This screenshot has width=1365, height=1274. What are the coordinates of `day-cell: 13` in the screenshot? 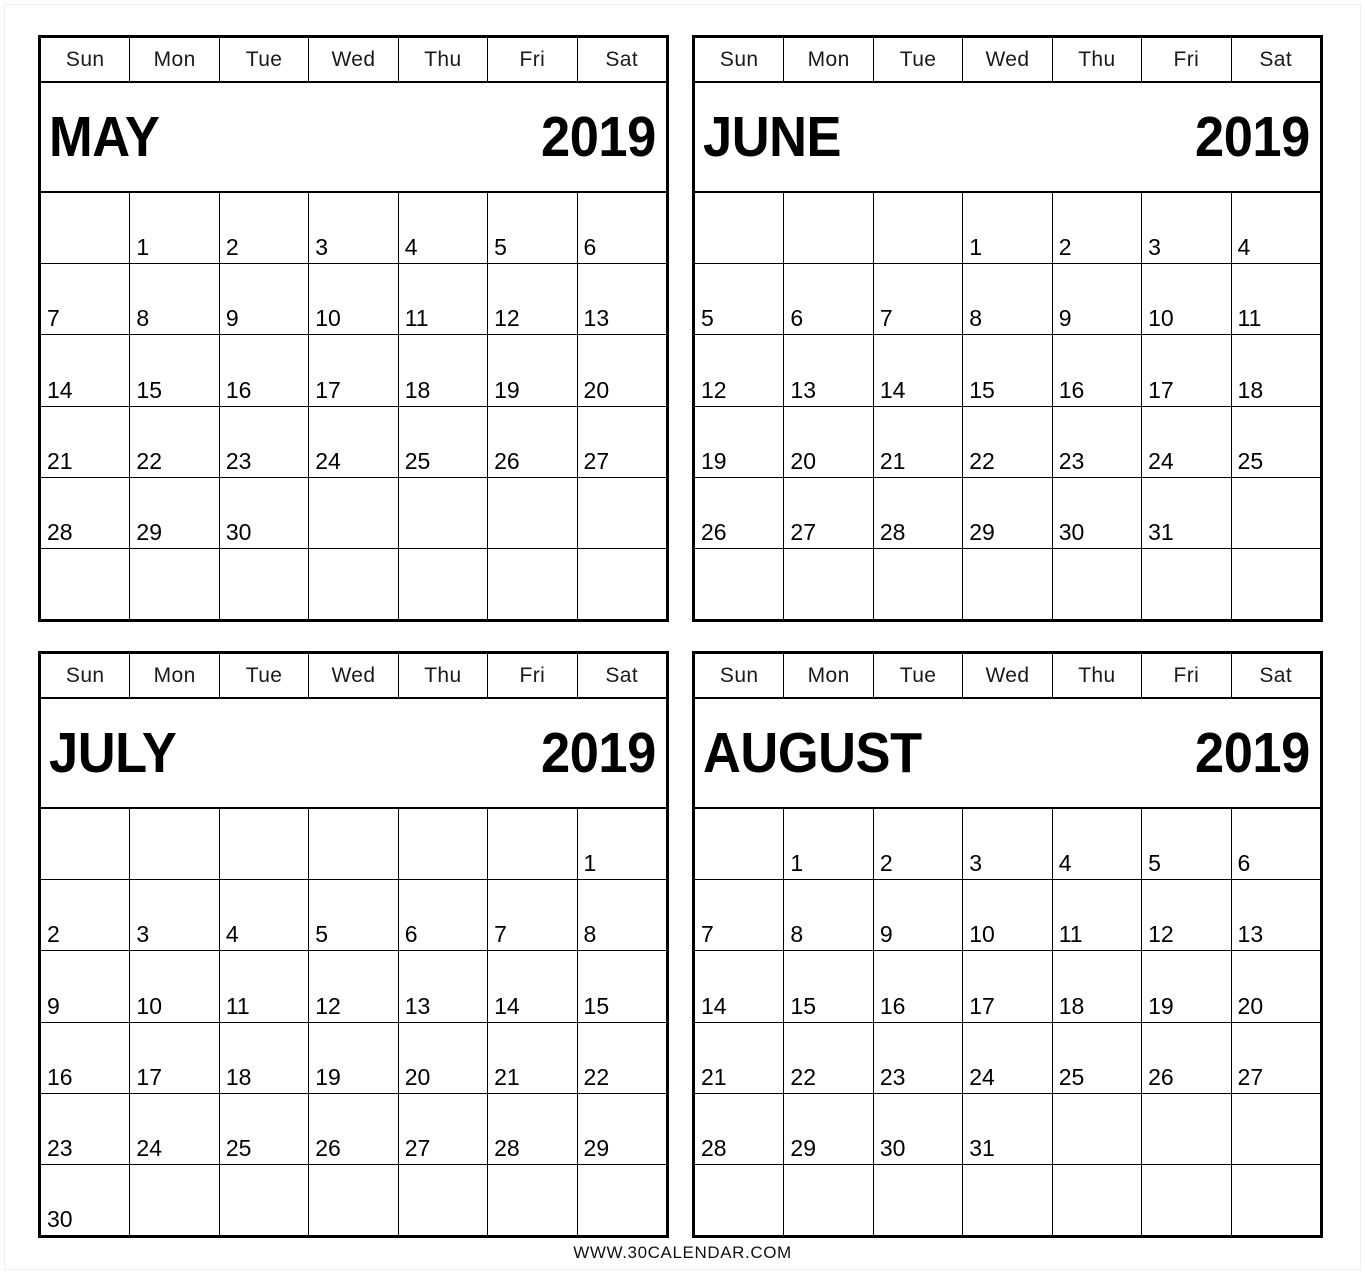 It's located at (622, 299).